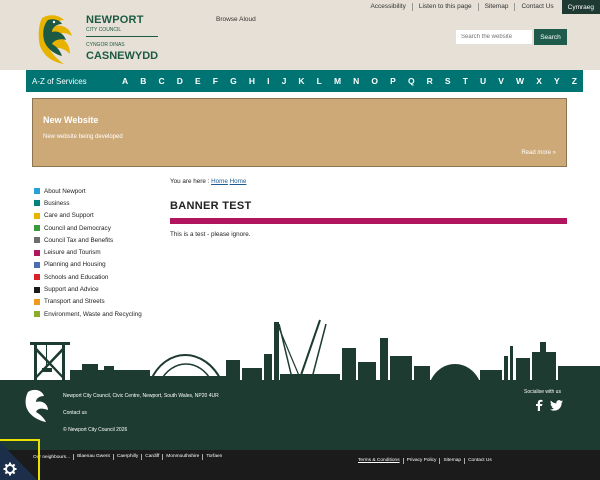 The height and width of the screenshot is (480, 600). I want to click on az-letter-o: O, so click(374, 81).